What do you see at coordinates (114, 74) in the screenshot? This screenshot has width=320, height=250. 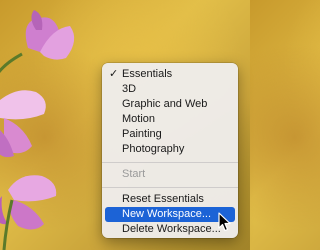 I see `checkmark-icon: ✓` at bounding box center [114, 74].